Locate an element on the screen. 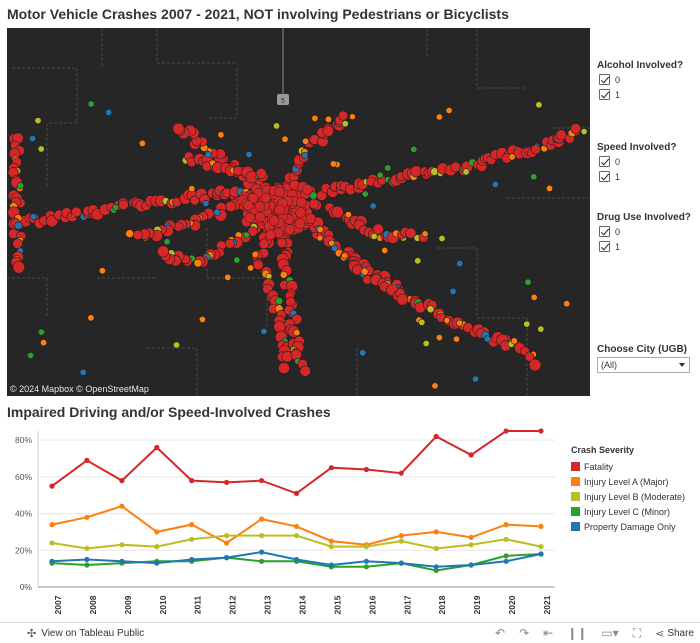  city-select-value: (All) is located at coordinates (609, 365).